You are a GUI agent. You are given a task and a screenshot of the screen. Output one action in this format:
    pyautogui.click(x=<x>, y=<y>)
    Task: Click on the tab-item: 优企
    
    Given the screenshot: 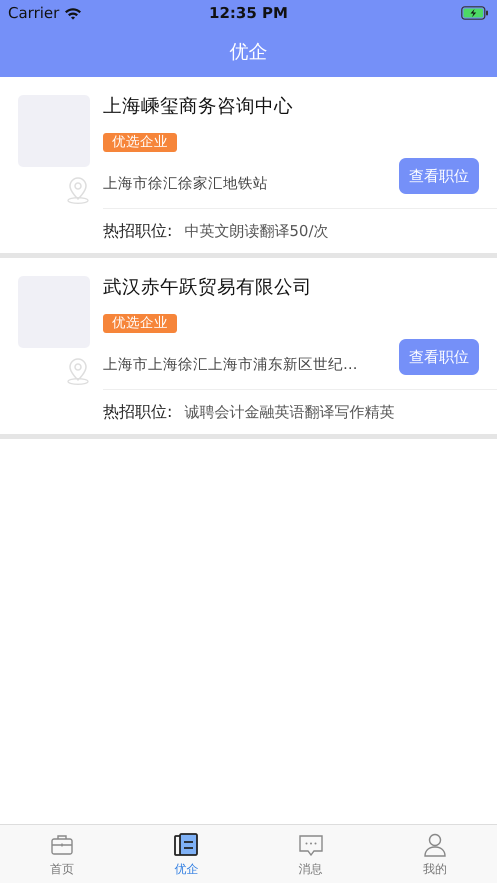 What is the action you would take?
    pyautogui.click(x=186, y=854)
    